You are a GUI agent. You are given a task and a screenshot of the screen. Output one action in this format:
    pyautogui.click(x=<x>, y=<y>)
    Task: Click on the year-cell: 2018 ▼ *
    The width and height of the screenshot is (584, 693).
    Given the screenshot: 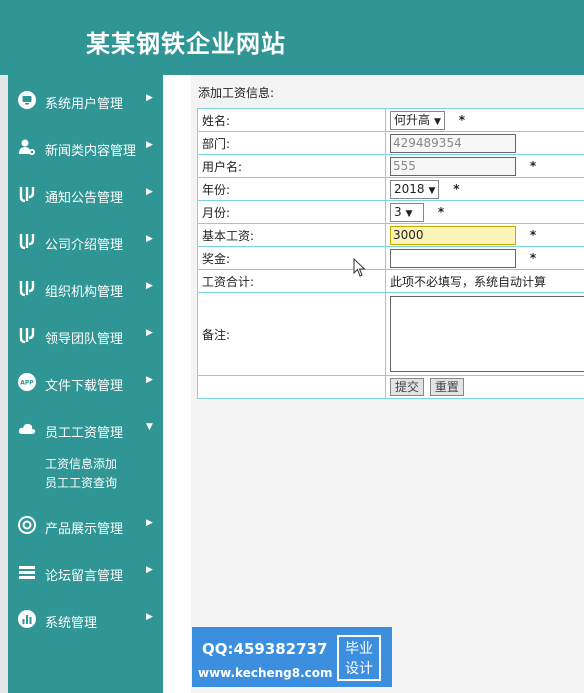 What is the action you would take?
    pyautogui.click(x=484, y=189)
    